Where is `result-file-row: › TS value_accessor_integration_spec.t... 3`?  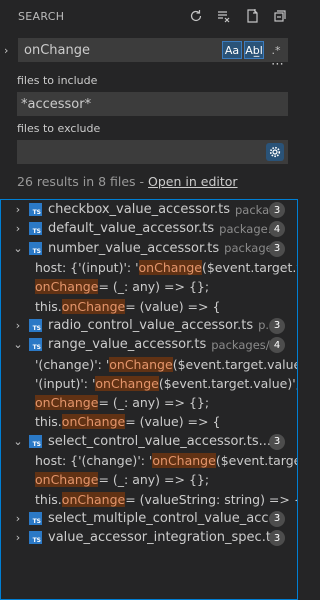
result-file-row: › TS value_accessor_integration_spec.t... 3 is located at coordinates (149, 537).